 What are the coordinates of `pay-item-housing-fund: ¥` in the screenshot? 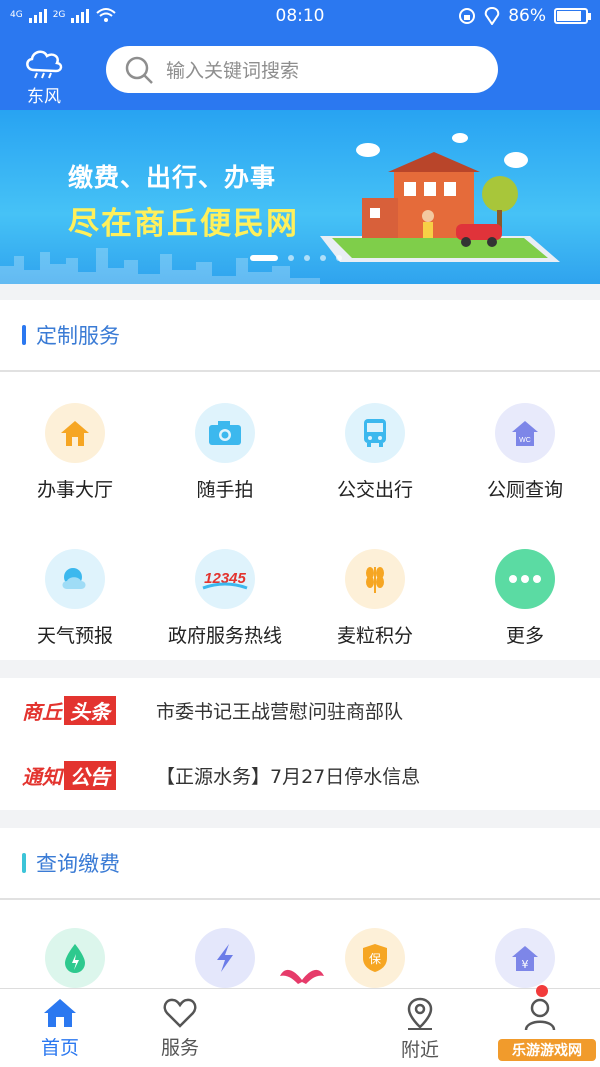 It's located at (525, 945).